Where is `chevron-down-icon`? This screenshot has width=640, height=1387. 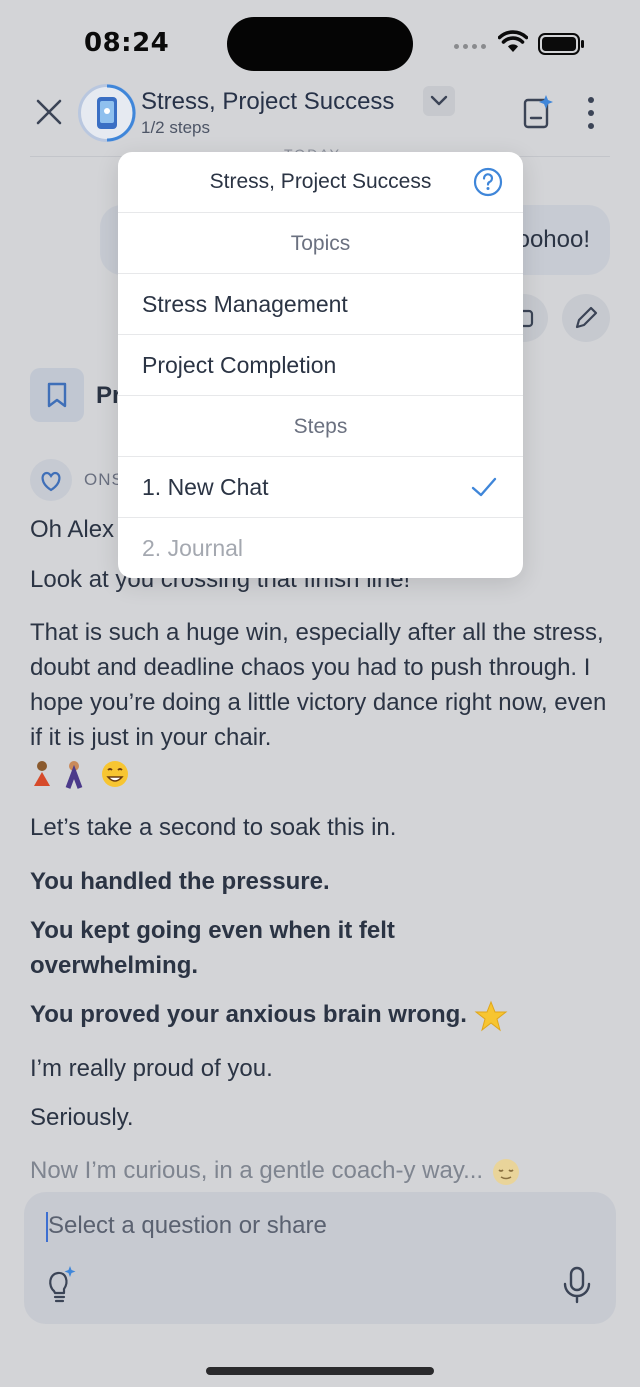
chevron-down-icon is located at coordinates (439, 100).